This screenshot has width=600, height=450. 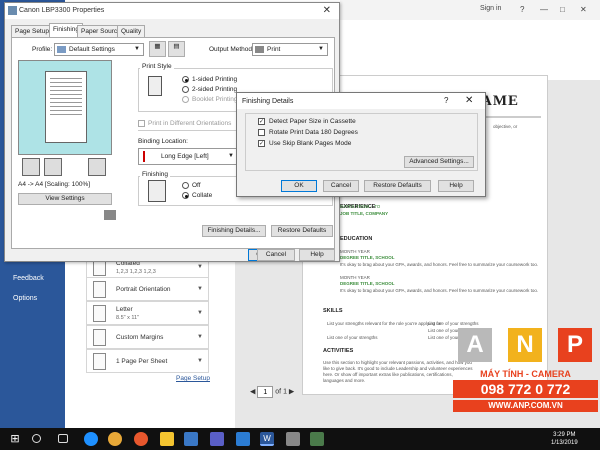 I want to click on app-icon, so click(x=317, y=439).